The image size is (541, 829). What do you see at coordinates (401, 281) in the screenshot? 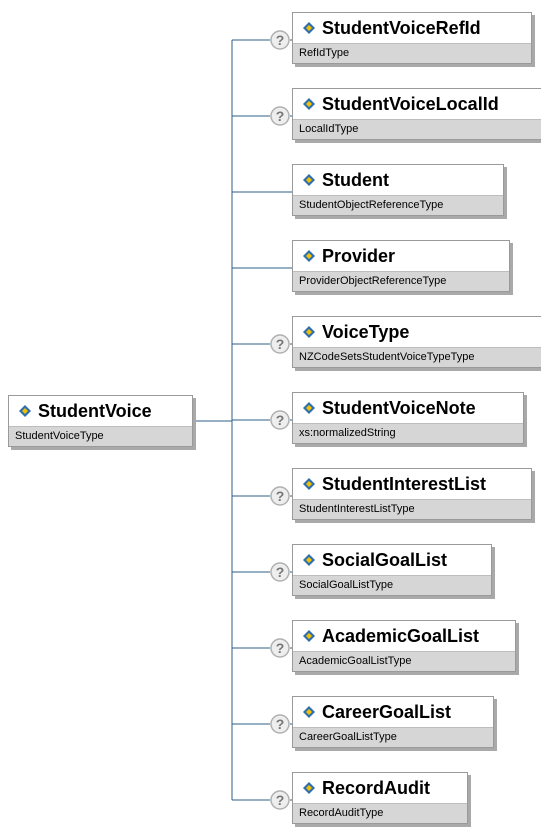
I see `element-type: ProviderObjectReferenceType` at bounding box center [401, 281].